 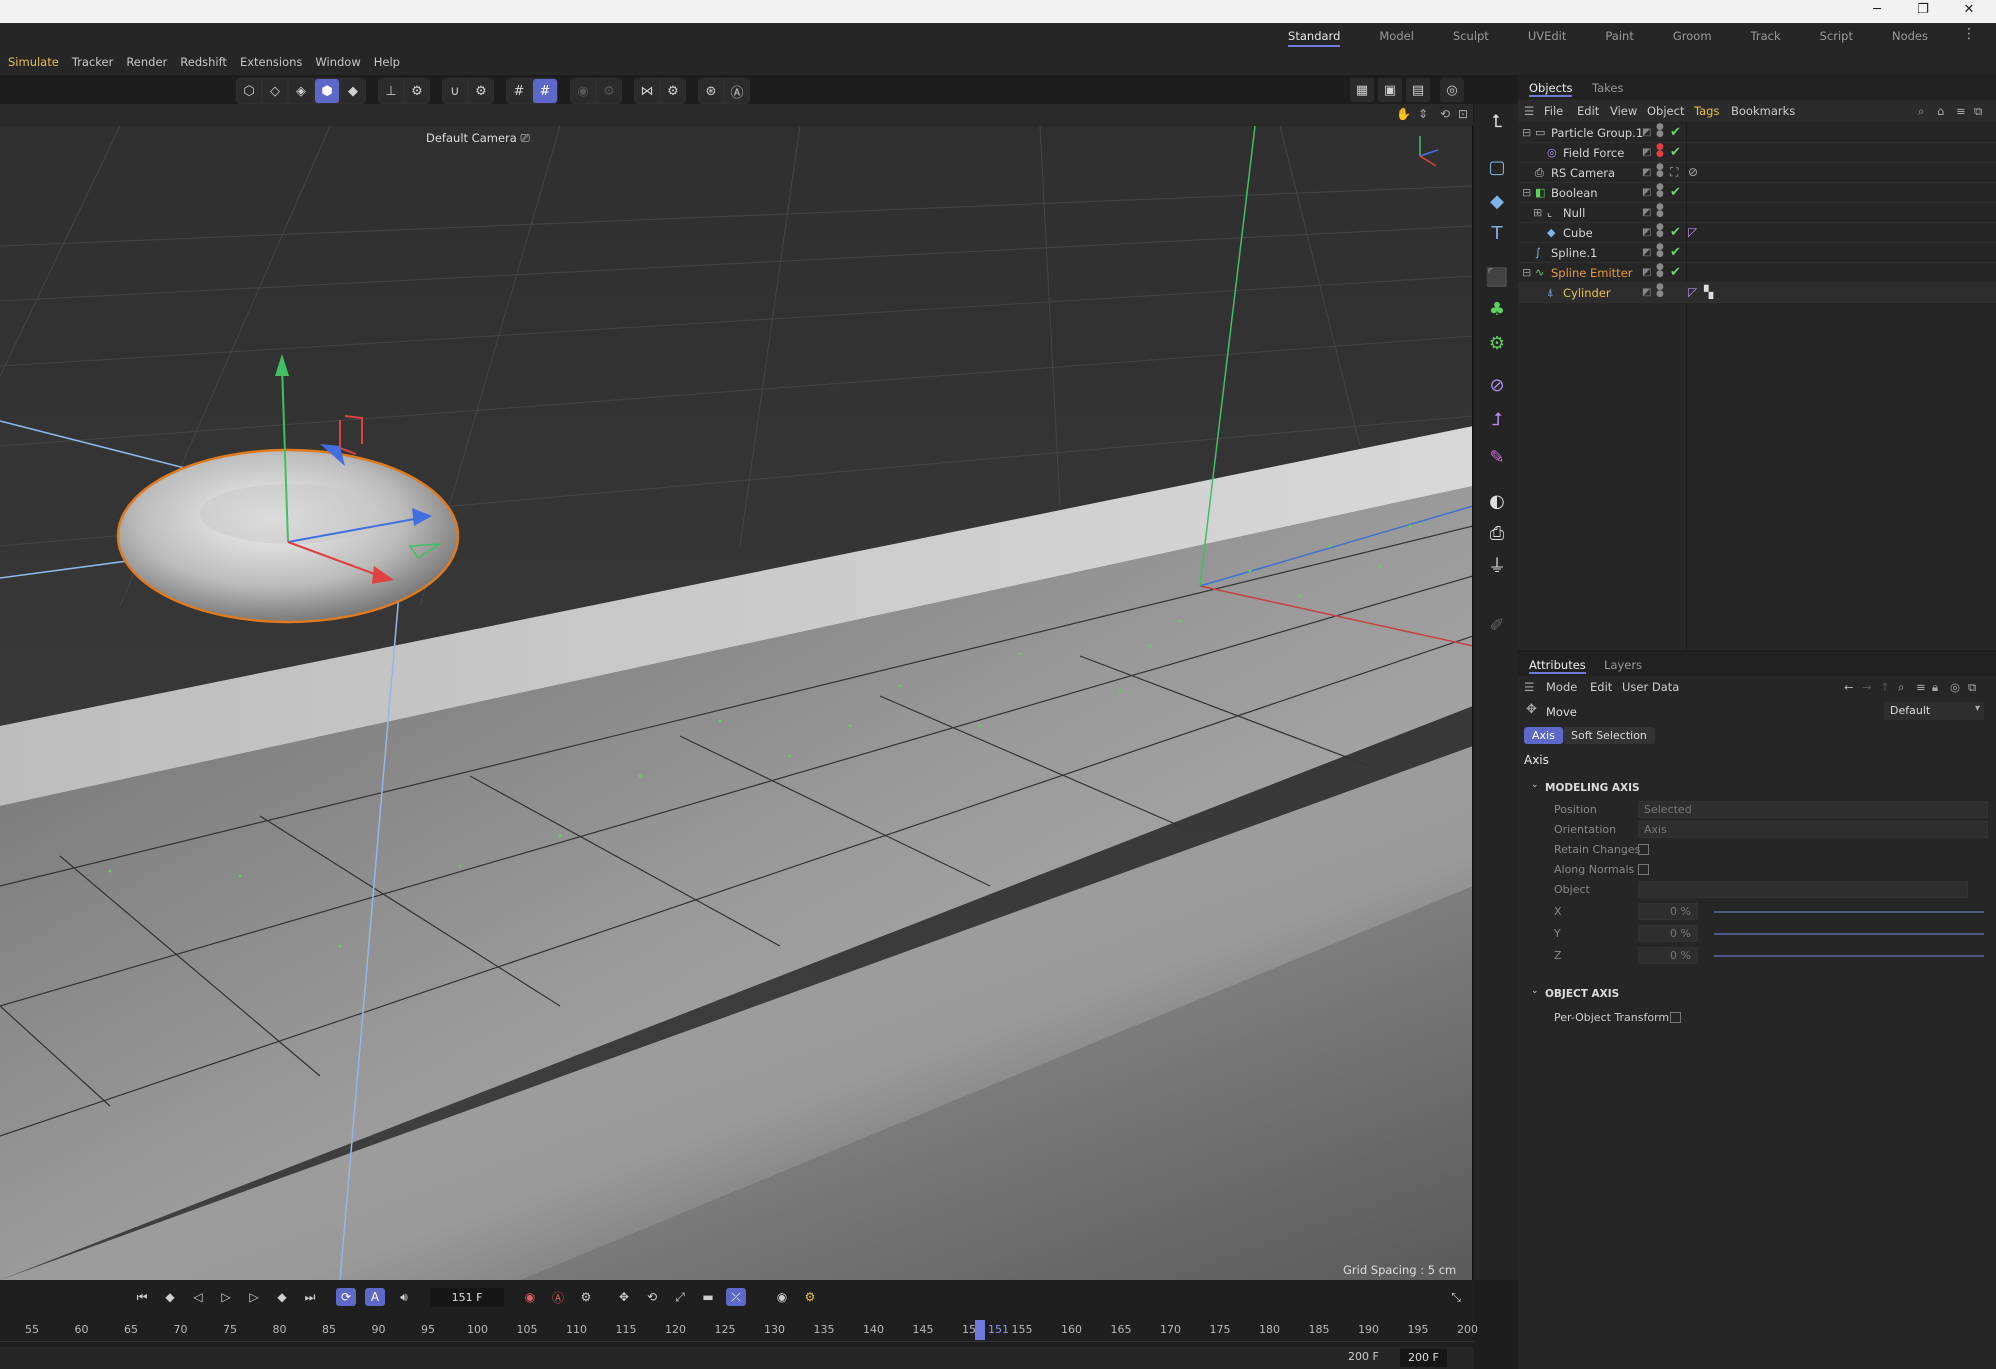 I want to click on light-icon: ◐, so click(x=1497, y=501).